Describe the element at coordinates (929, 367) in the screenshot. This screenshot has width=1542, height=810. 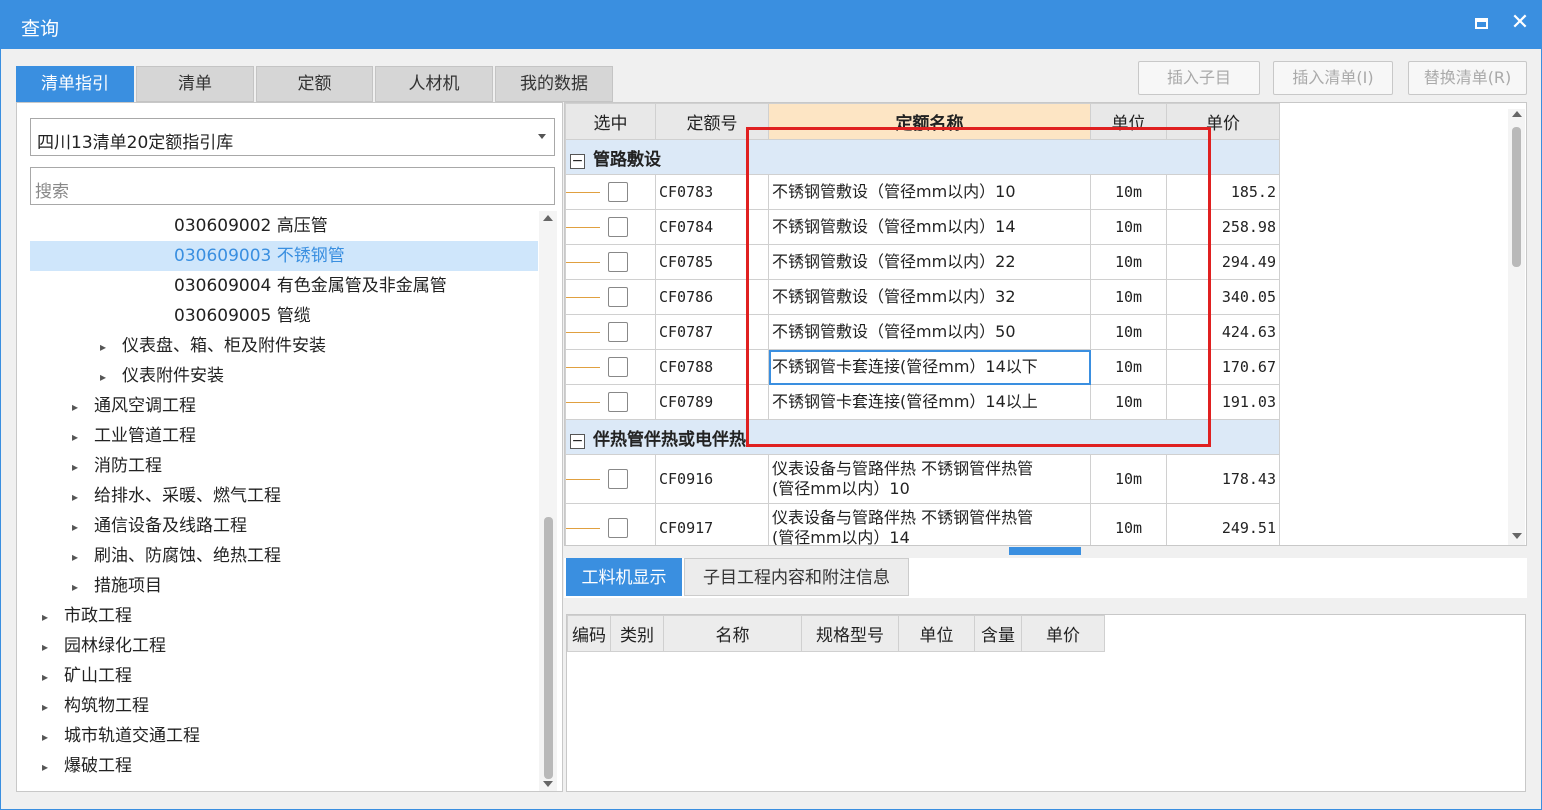
I see `name-cell: 不锈钢管卡套连接(管径mm）14以下` at that location.